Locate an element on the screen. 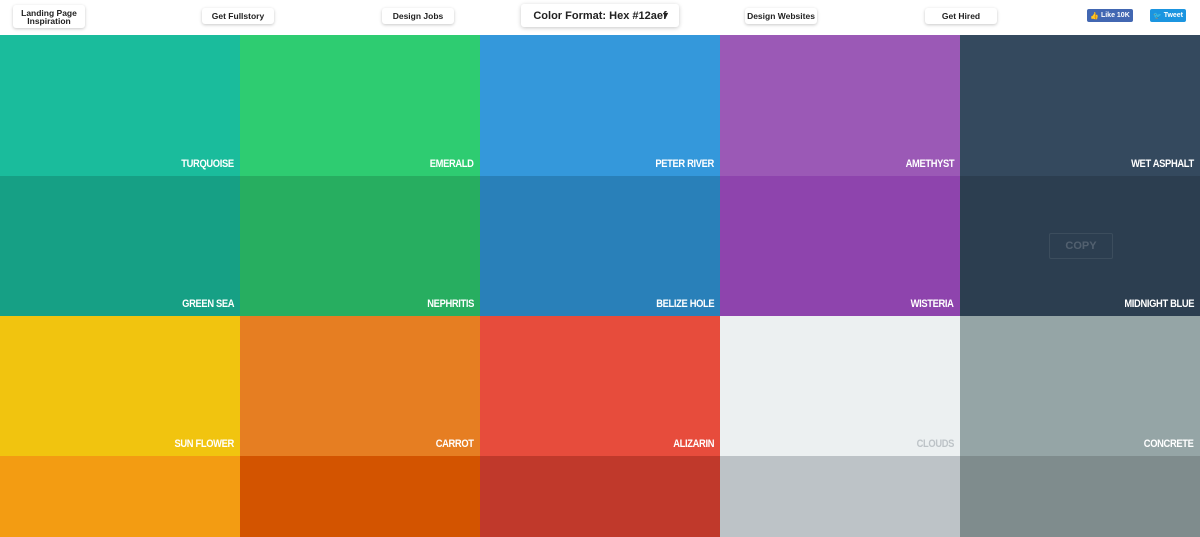  color-swatch: CARROT is located at coordinates (360, 386).